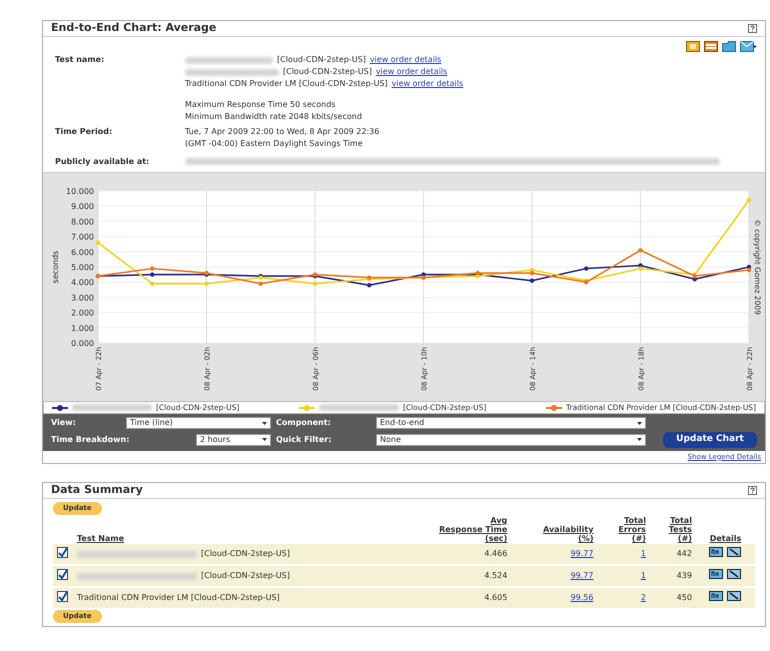 The image size is (770, 651). What do you see at coordinates (82, 252) in the screenshot?
I see `y-tick-label: 6.000` at bounding box center [82, 252].